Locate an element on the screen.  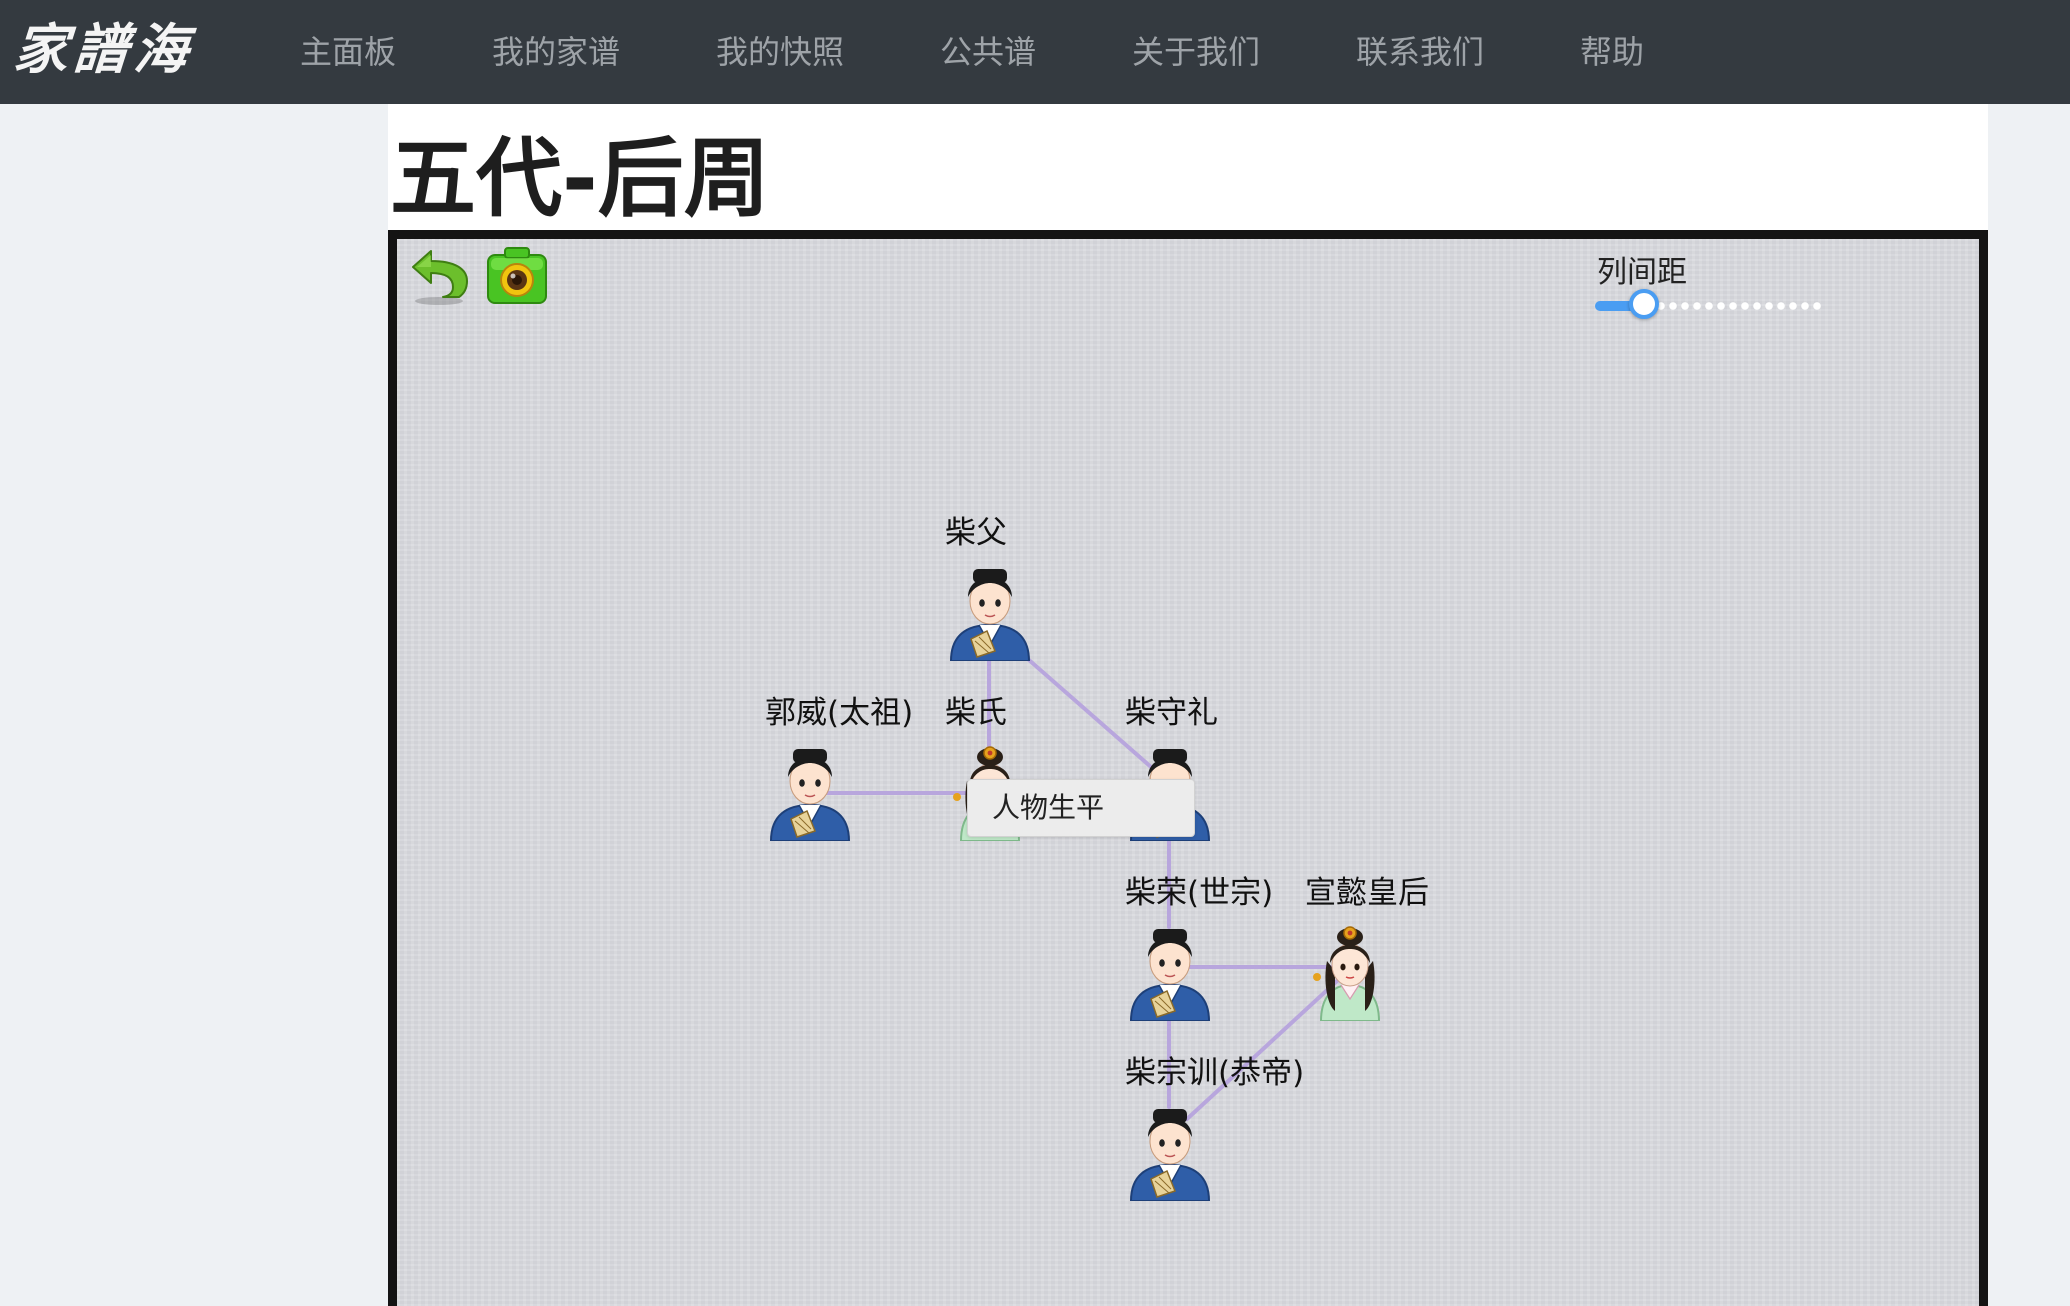
person-context-menu: 人物生平 is located at coordinates (1081, 808).